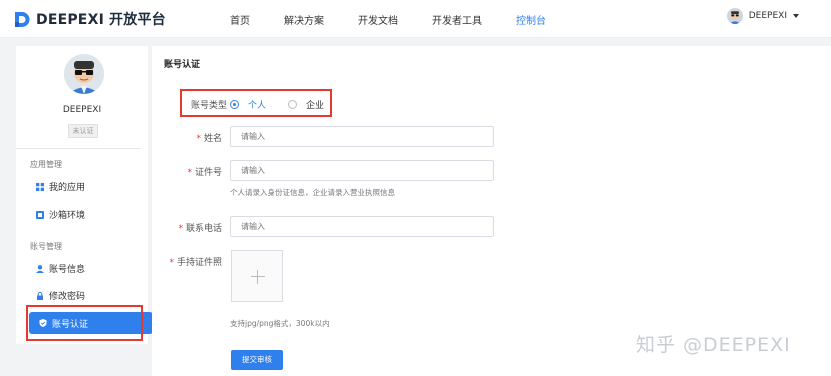 This screenshot has height=376, width=831. I want to click on divider, so click(78, 148).